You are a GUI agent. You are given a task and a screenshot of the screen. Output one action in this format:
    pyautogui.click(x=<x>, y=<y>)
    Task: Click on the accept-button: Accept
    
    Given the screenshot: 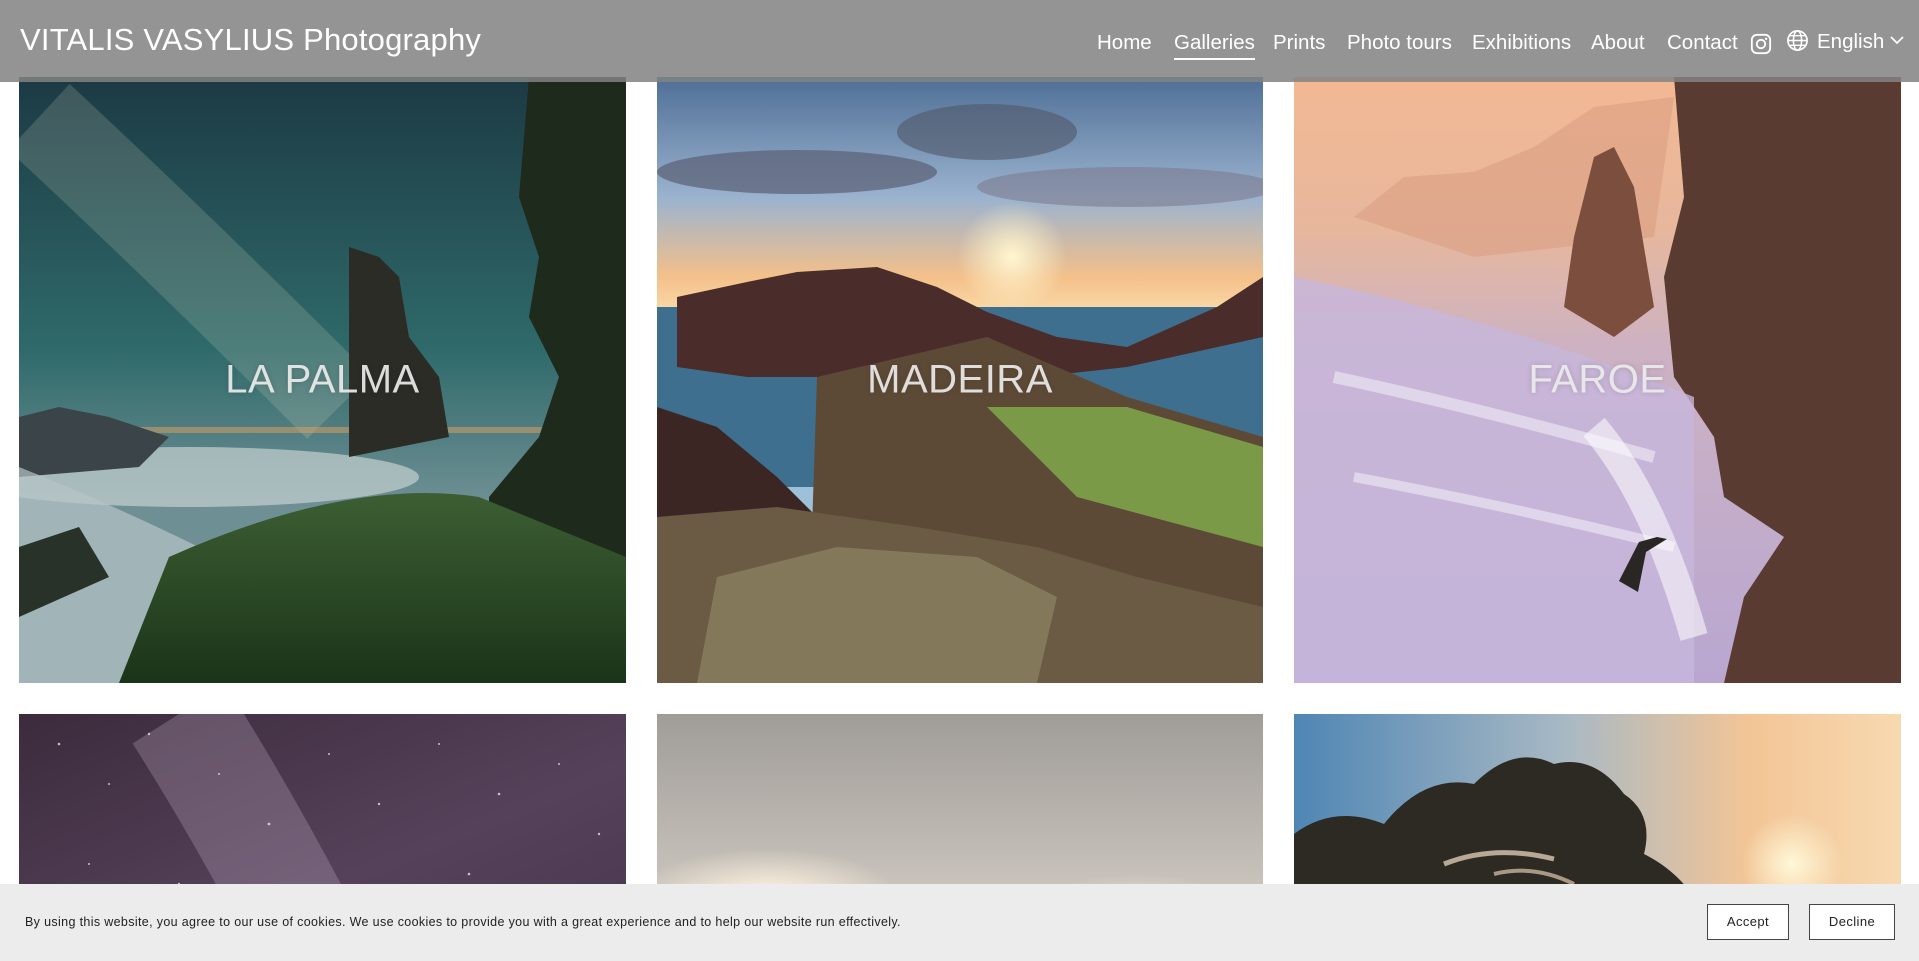 What is the action you would take?
    pyautogui.click(x=1748, y=922)
    